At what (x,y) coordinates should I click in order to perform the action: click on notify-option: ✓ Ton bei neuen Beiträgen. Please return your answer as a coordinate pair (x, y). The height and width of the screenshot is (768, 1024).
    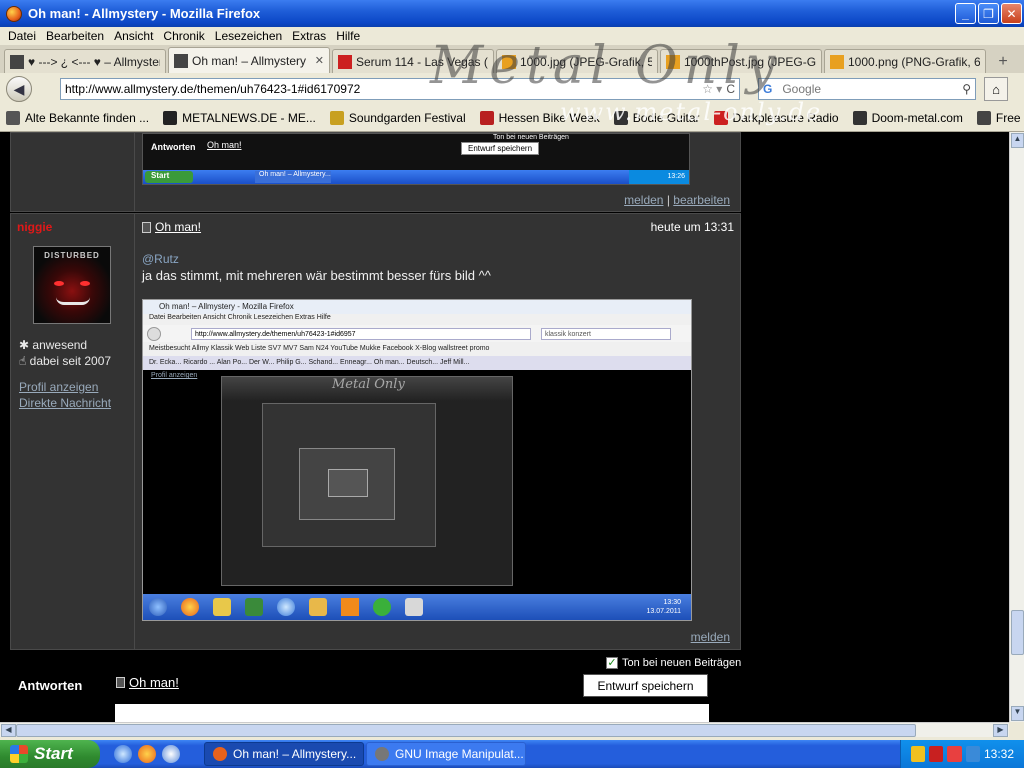
    Looking at the image, I should click on (673, 663).